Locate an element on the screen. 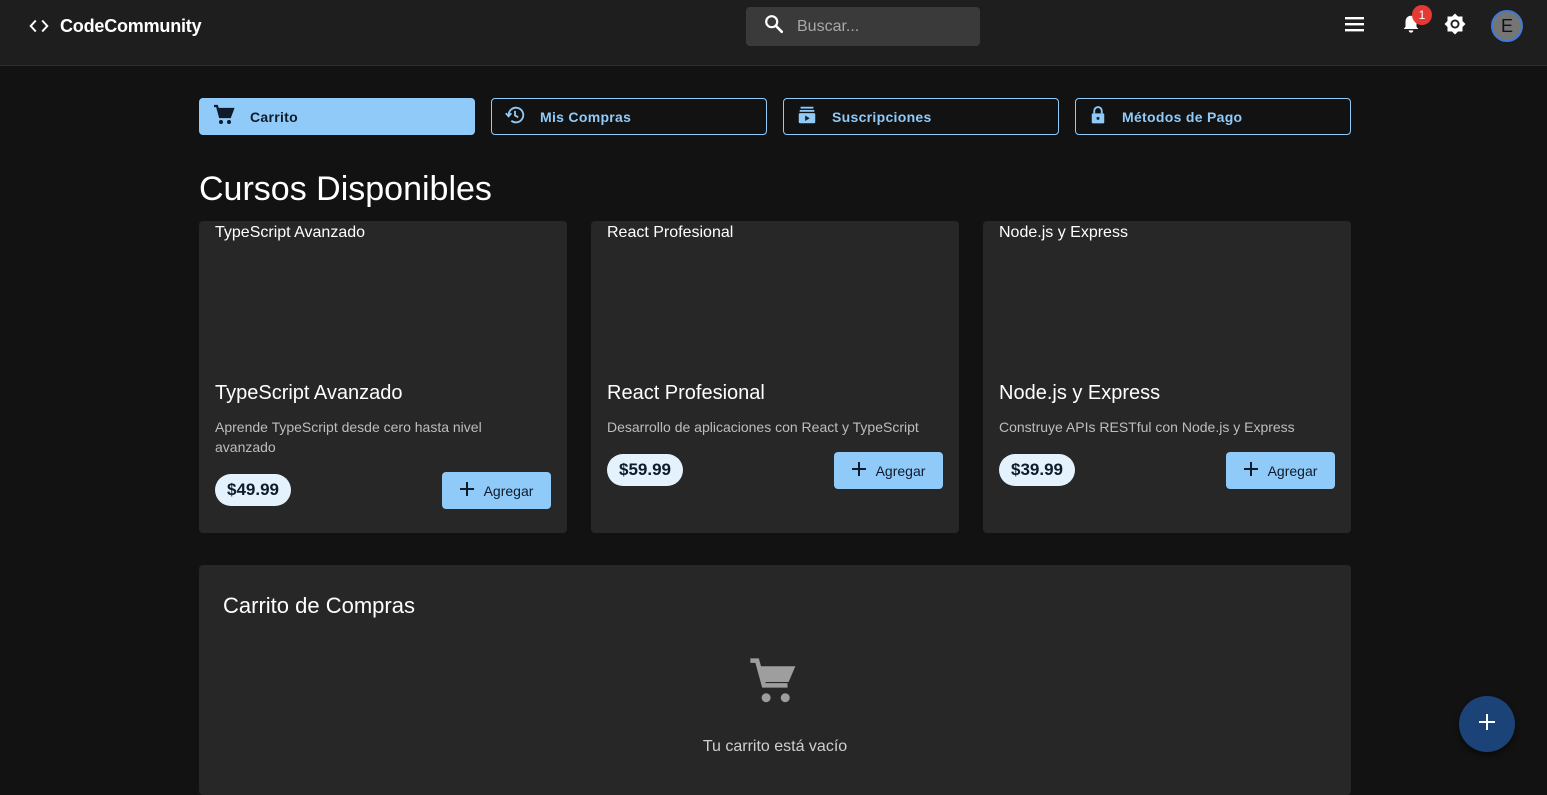  empty-cart-icon is located at coordinates (774, 684).